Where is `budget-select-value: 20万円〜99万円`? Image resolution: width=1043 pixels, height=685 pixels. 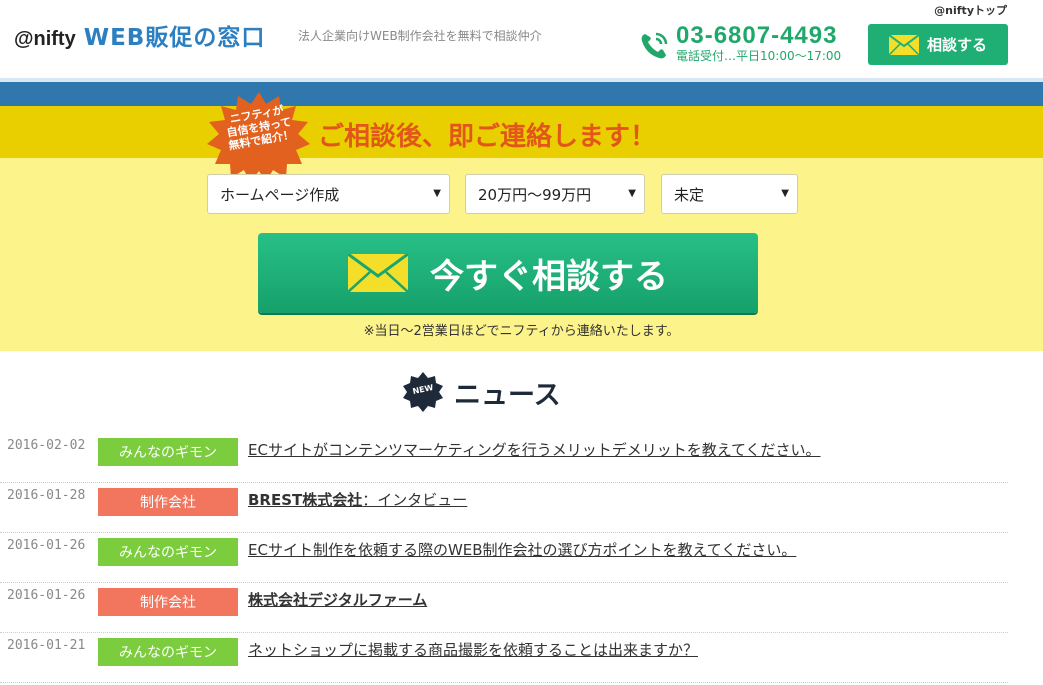
budget-select-value: 20万円〜99万円 is located at coordinates (535, 194).